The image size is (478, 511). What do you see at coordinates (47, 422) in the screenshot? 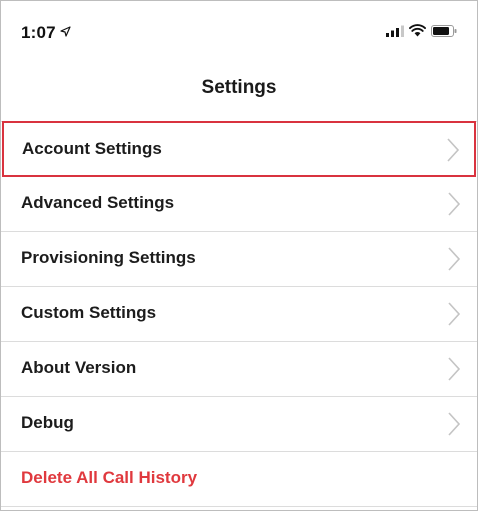
I see `row-label: Debug` at bounding box center [47, 422].